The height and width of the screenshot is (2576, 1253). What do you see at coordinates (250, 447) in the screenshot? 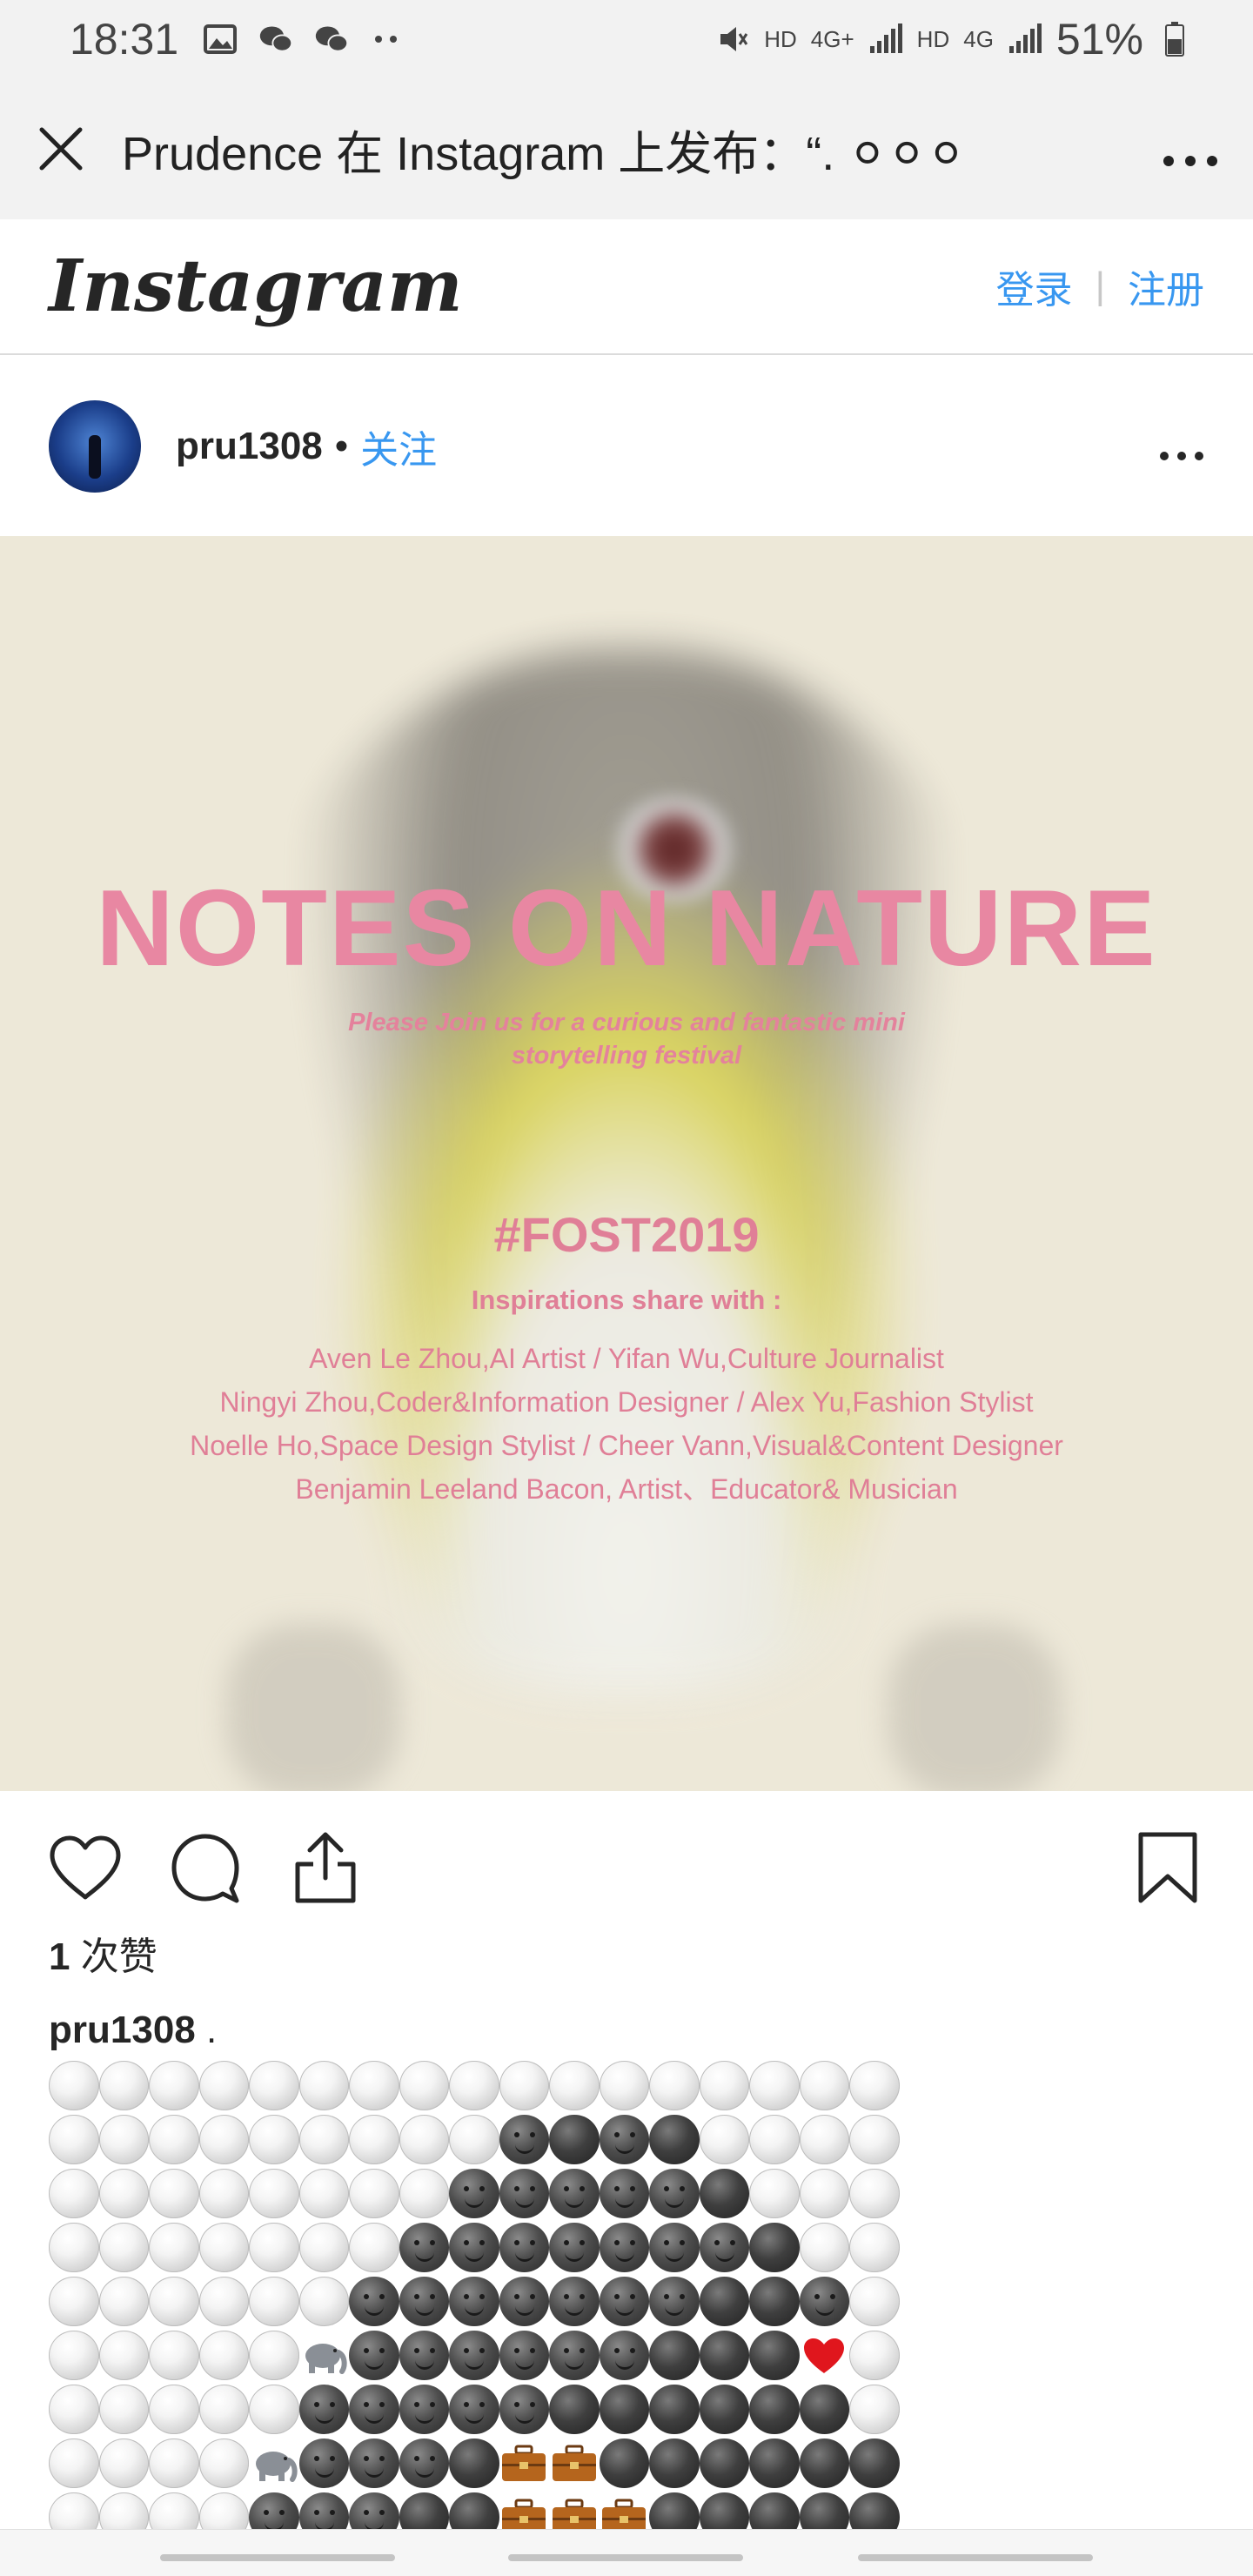
I see `post-username: pru1308` at bounding box center [250, 447].